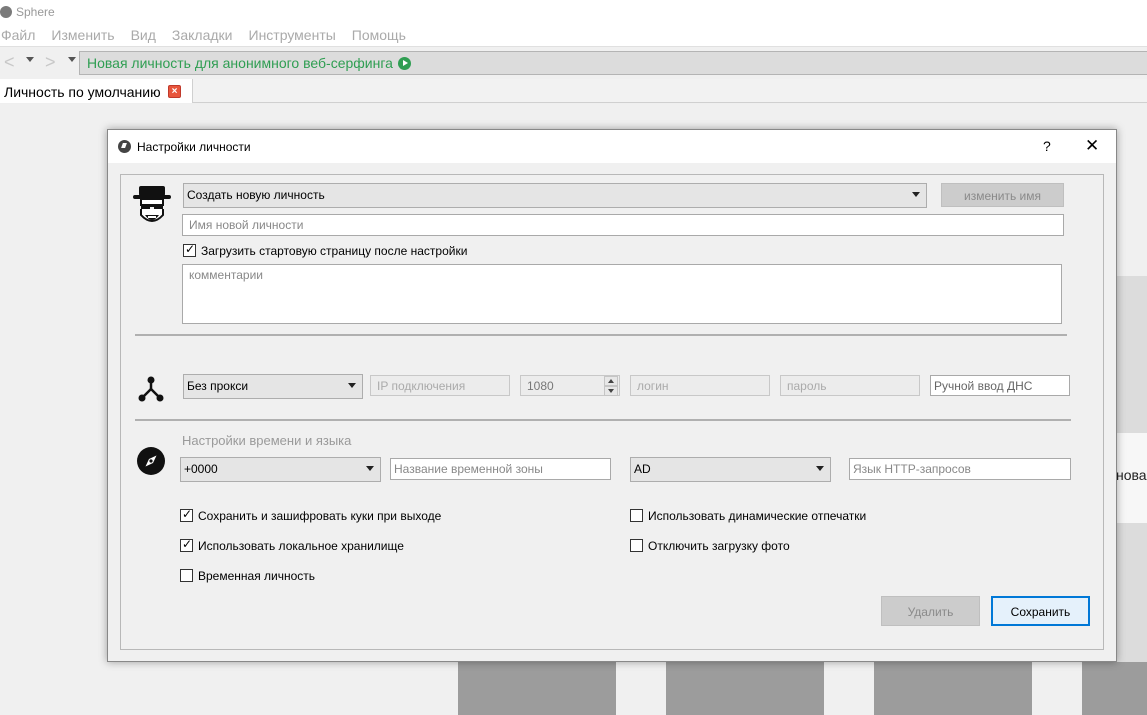  What do you see at coordinates (1040, 611) in the screenshot?
I see `save-button: Сохранить` at bounding box center [1040, 611].